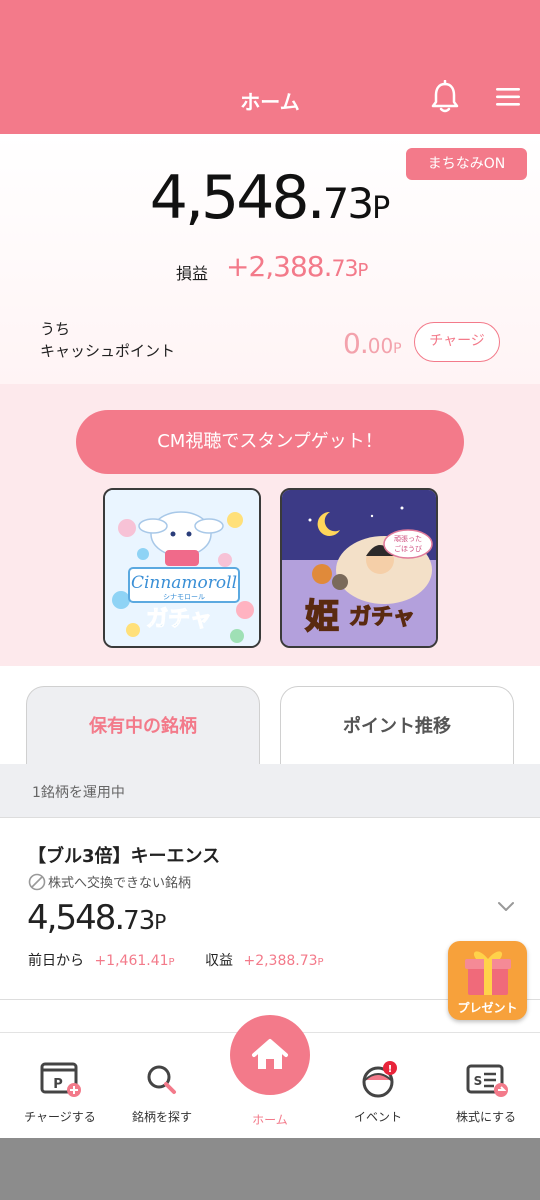  What do you see at coordinates (161, 1117) in the screenshot?
I see `nav-search-label: 銘柄を探す` at bounding box center [161, 1117].